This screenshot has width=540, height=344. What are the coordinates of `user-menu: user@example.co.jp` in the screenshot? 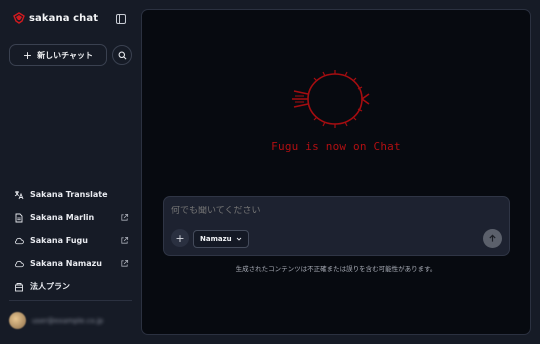 It's located at (56, 320).